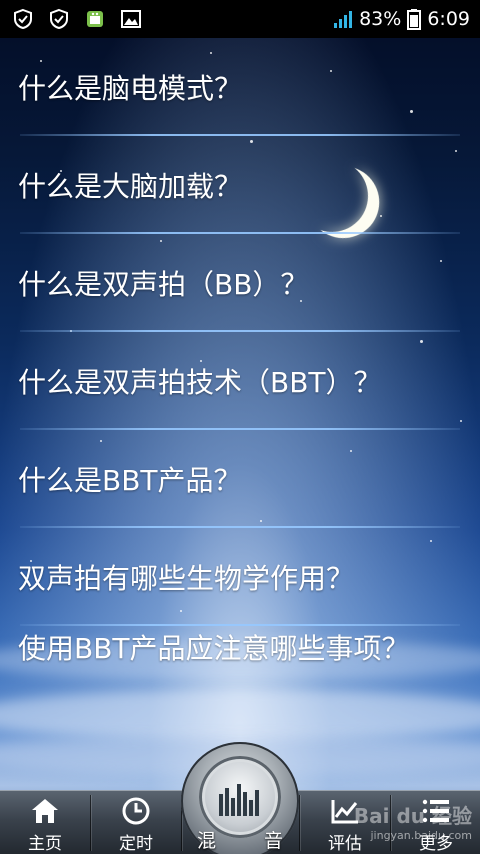 This screenshot has height=854, width=480. Describe the element at coordinates (380, 19) in the screenshot. I see `battery-percent: 83%` at that location.